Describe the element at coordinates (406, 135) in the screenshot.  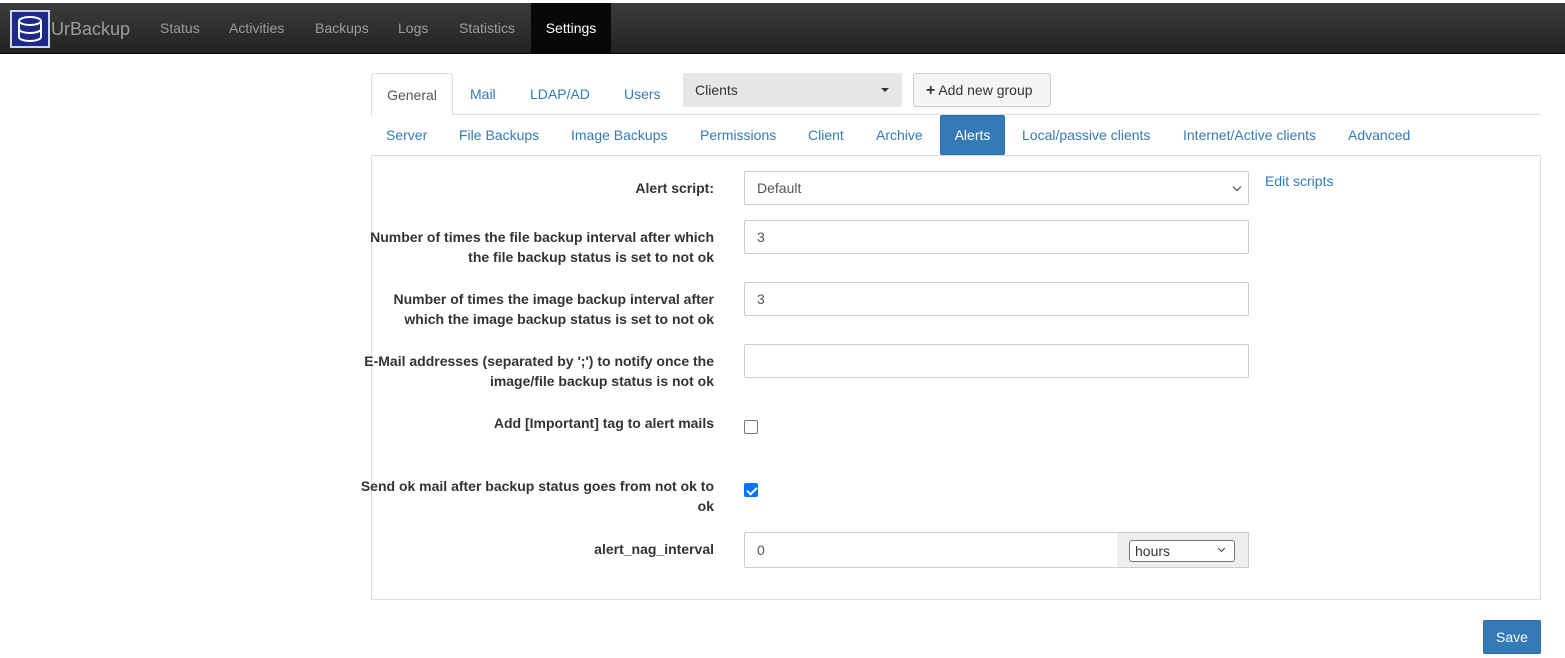
I see `subtab-server: Server` at that location.